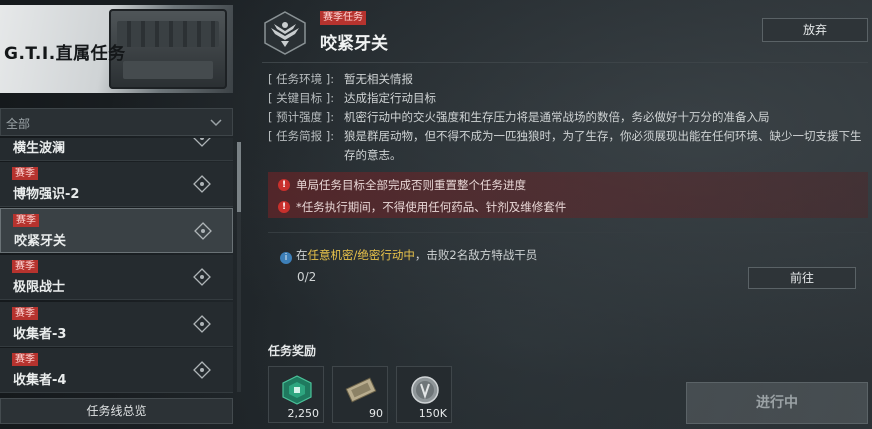 This screenshot has width=872, height=429. I want to click on info-key: [ 任务环境 ]:, so click(301, 79).